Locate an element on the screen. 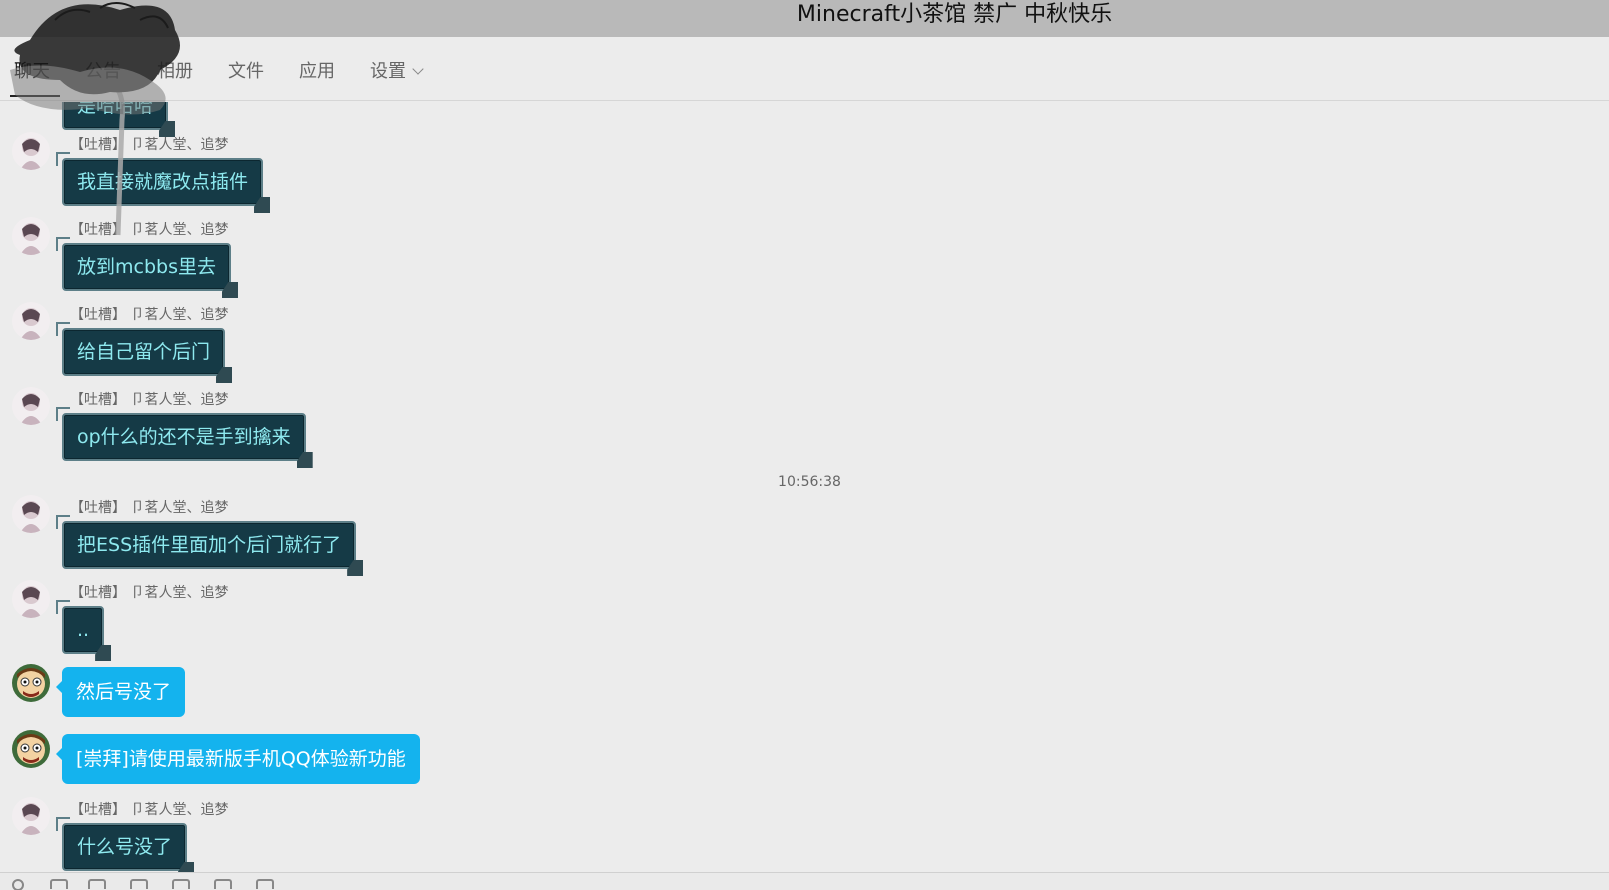 The height and width of the screenshot is (890, 1609). chevron-down-icon is located at coordinates (418, 69).